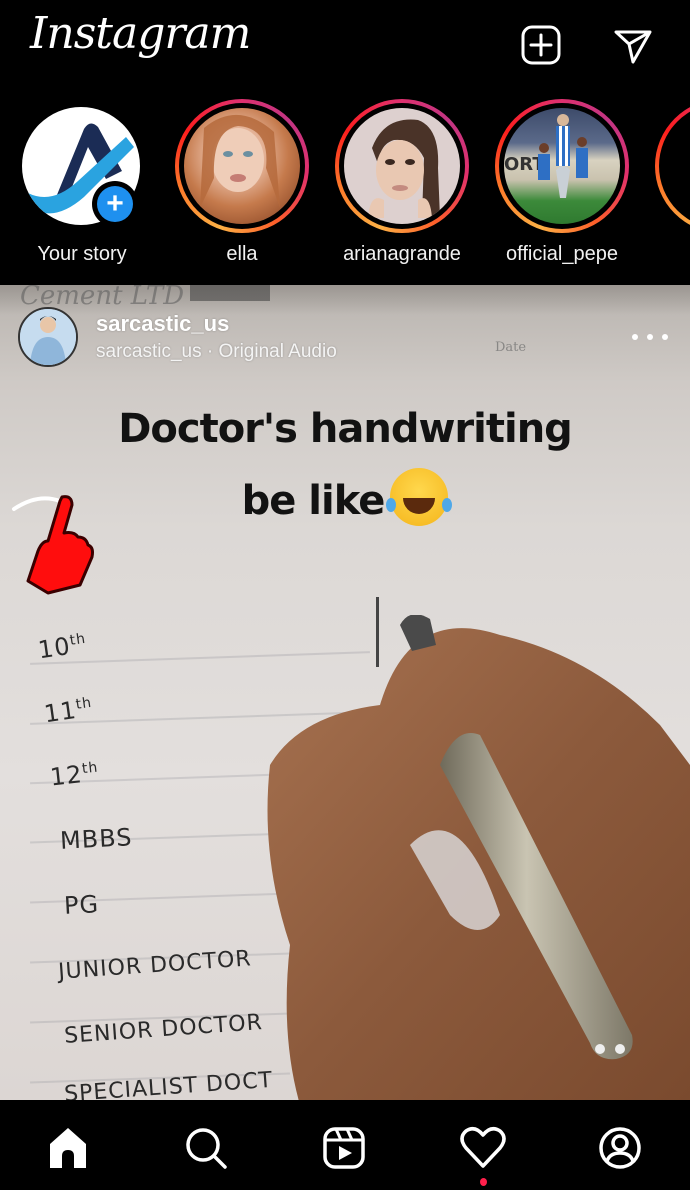  What do you see at coordinates (216, 352) in the screenshot?
I see `post-audio-label: sarcastic_us · Original Audio` at bounding box center [216, 352].